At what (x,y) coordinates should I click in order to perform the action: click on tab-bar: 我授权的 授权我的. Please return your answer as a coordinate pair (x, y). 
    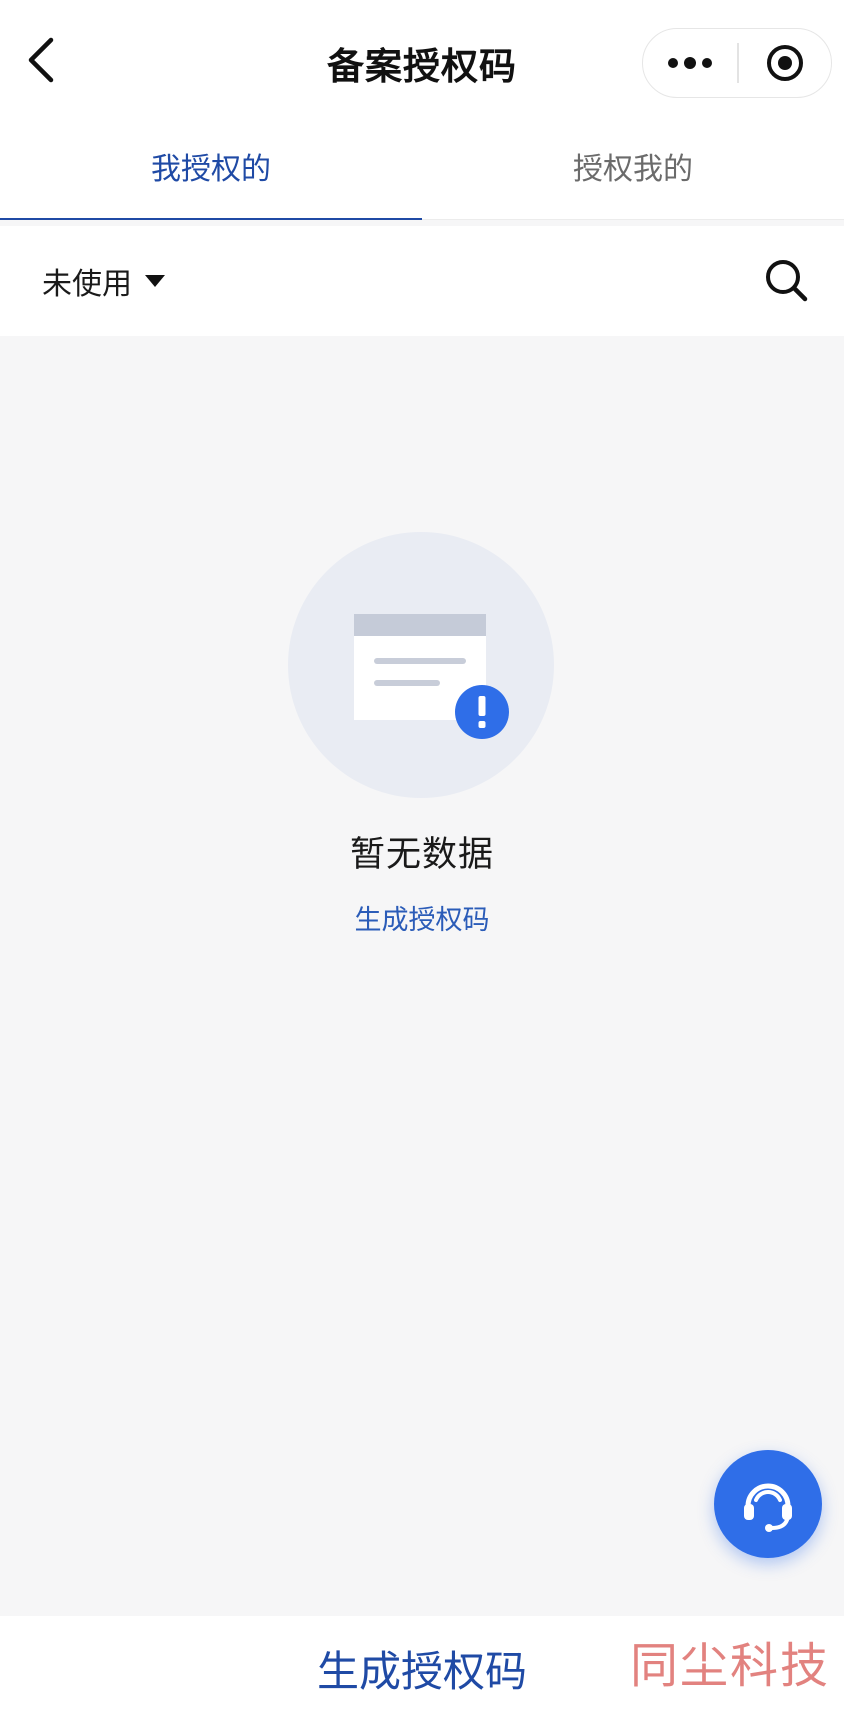
    Looking at the image, I should click on (422, 166).